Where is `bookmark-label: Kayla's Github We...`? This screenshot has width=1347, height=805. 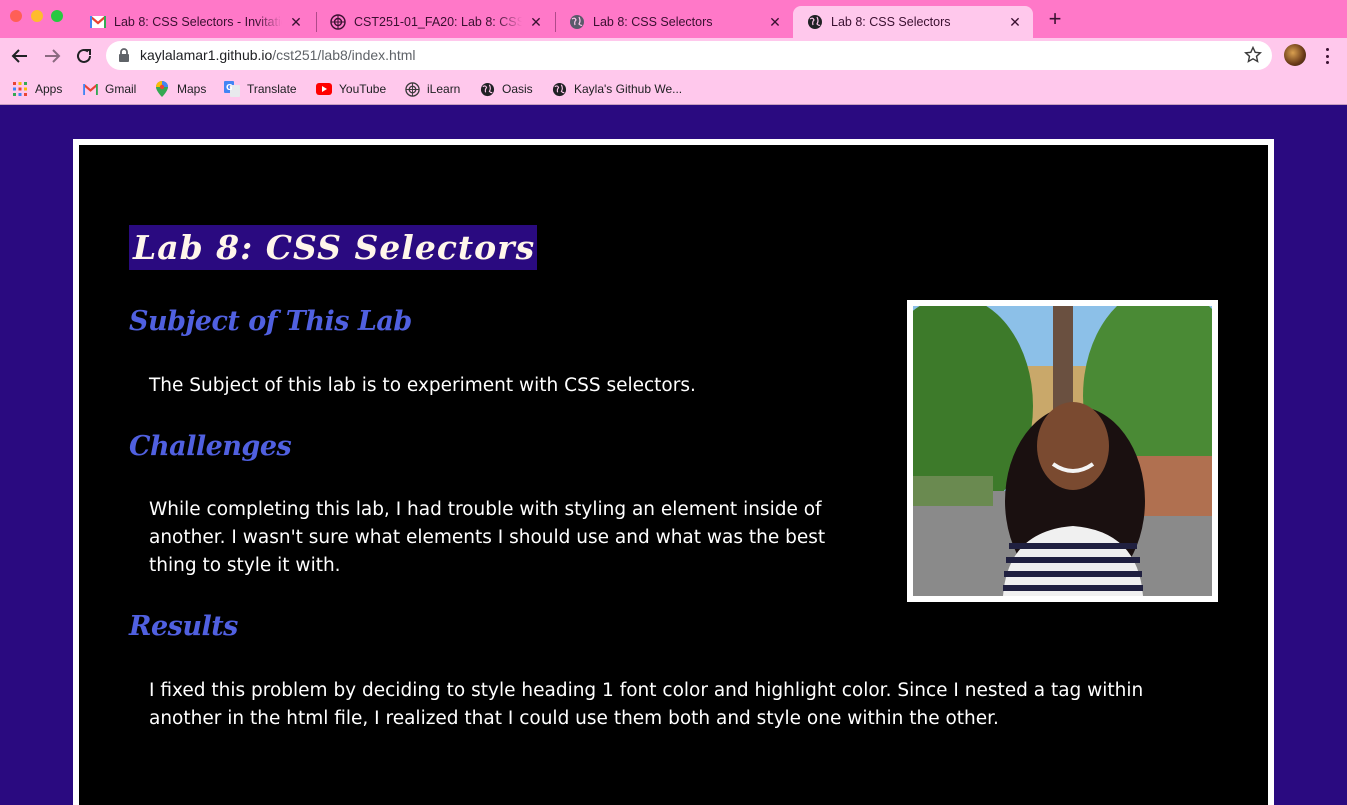 bookmark-label: Kayla's Github We... is located at coordinates (628, 89).